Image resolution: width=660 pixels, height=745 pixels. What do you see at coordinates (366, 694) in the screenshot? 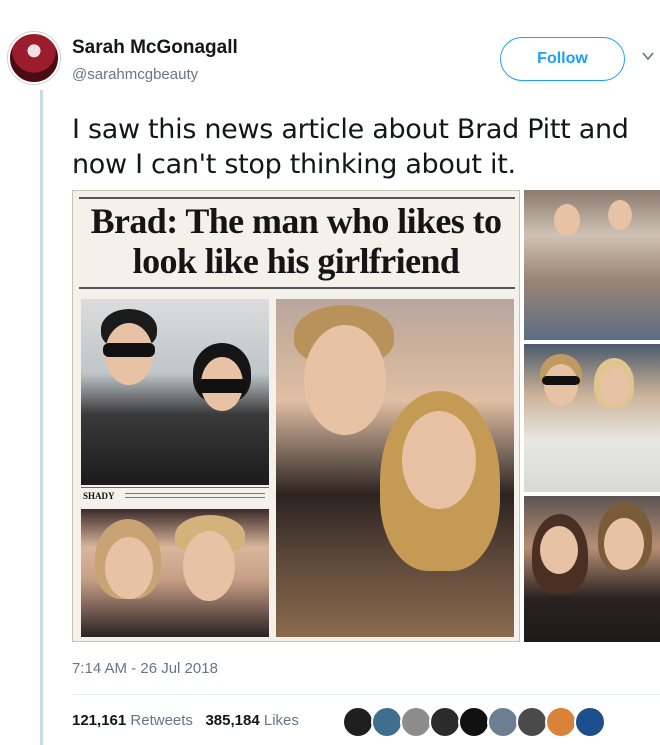
I see `divider` at bounding box center [366, 694].